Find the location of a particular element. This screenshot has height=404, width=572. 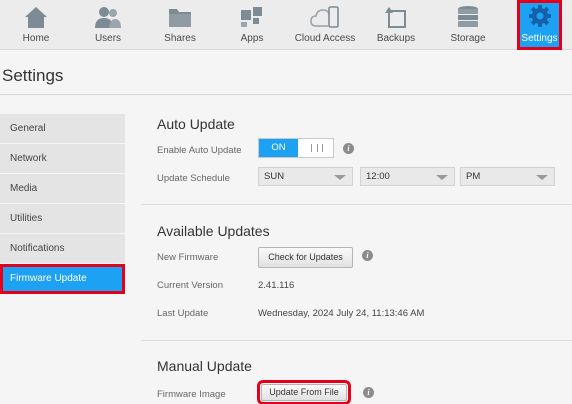

sidebar-item-label: Network is located at coordinates (28, 158).